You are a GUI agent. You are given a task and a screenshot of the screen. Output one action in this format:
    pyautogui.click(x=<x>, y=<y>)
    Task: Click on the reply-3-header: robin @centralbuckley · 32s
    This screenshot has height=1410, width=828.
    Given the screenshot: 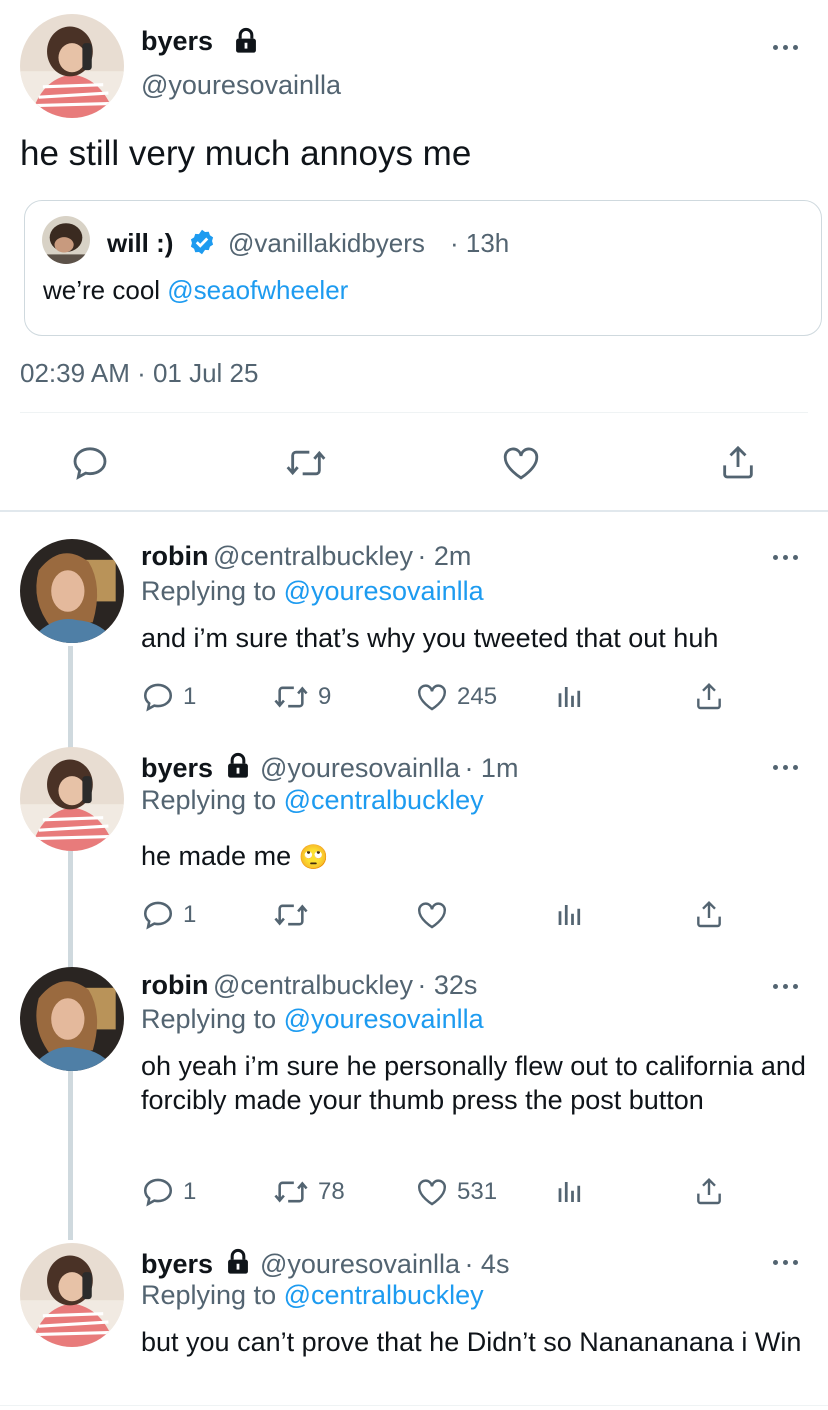 What is the action you would take?
    pyautogui.click(x=309, y=985)
    